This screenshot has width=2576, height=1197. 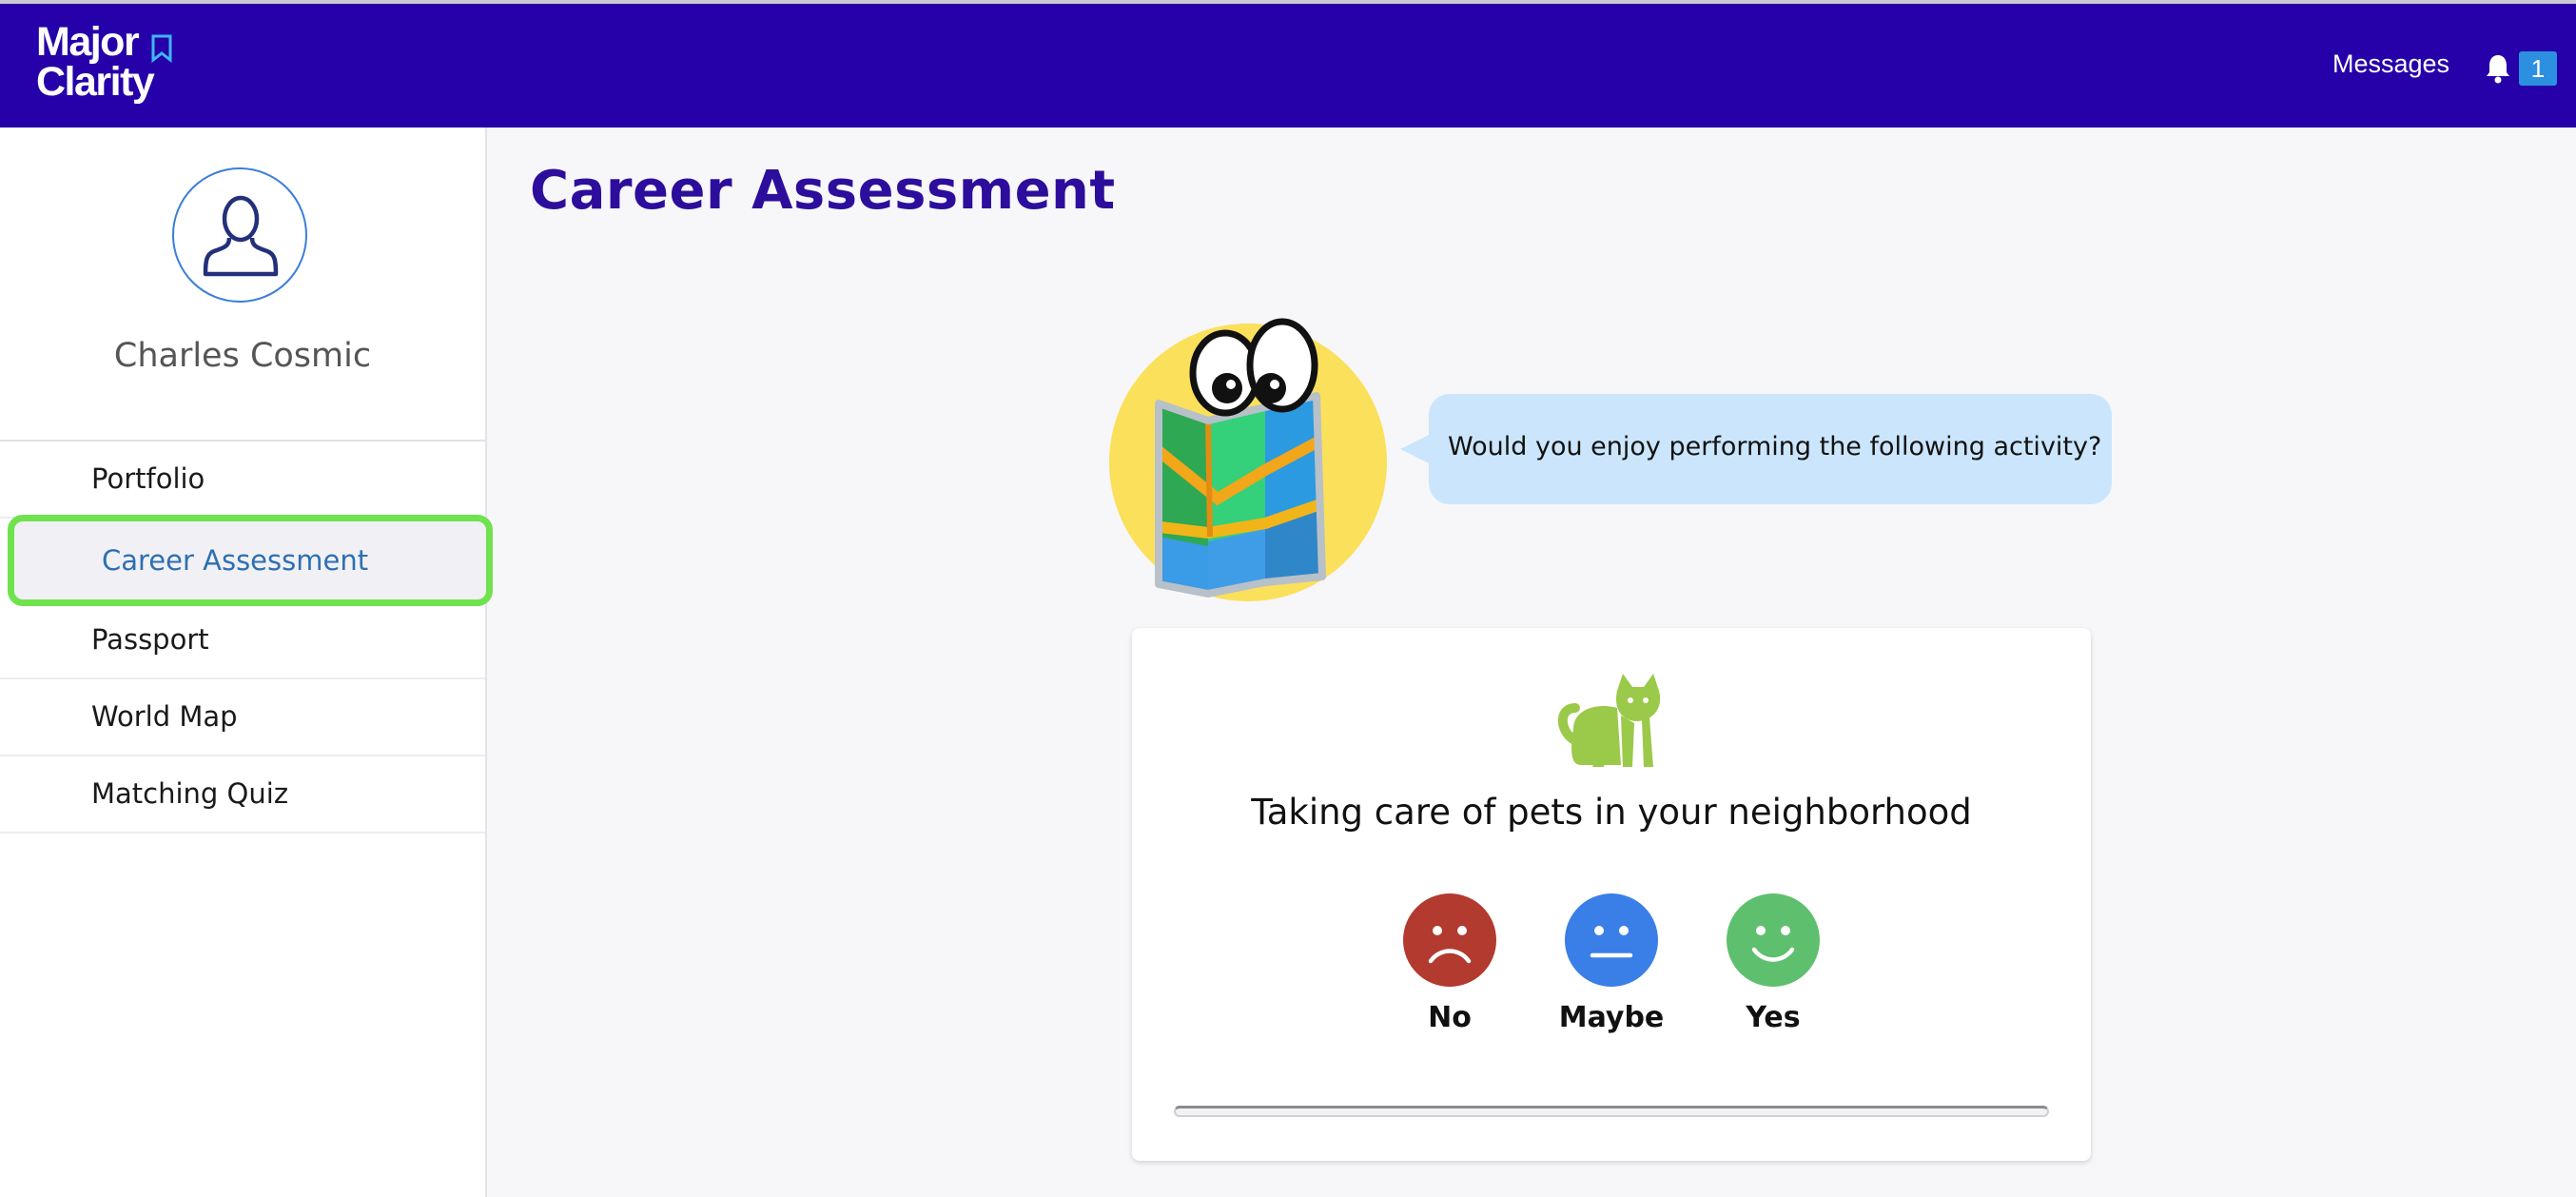 I want to click on logo-text-clarity: Clarity, so click(x=96, y=82).